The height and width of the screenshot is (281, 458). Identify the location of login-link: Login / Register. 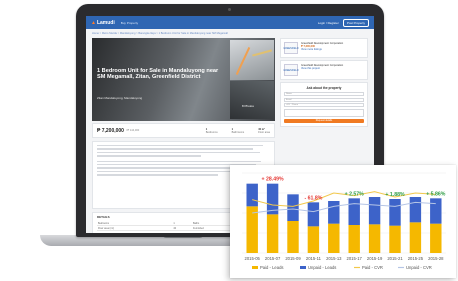
(328, 23).